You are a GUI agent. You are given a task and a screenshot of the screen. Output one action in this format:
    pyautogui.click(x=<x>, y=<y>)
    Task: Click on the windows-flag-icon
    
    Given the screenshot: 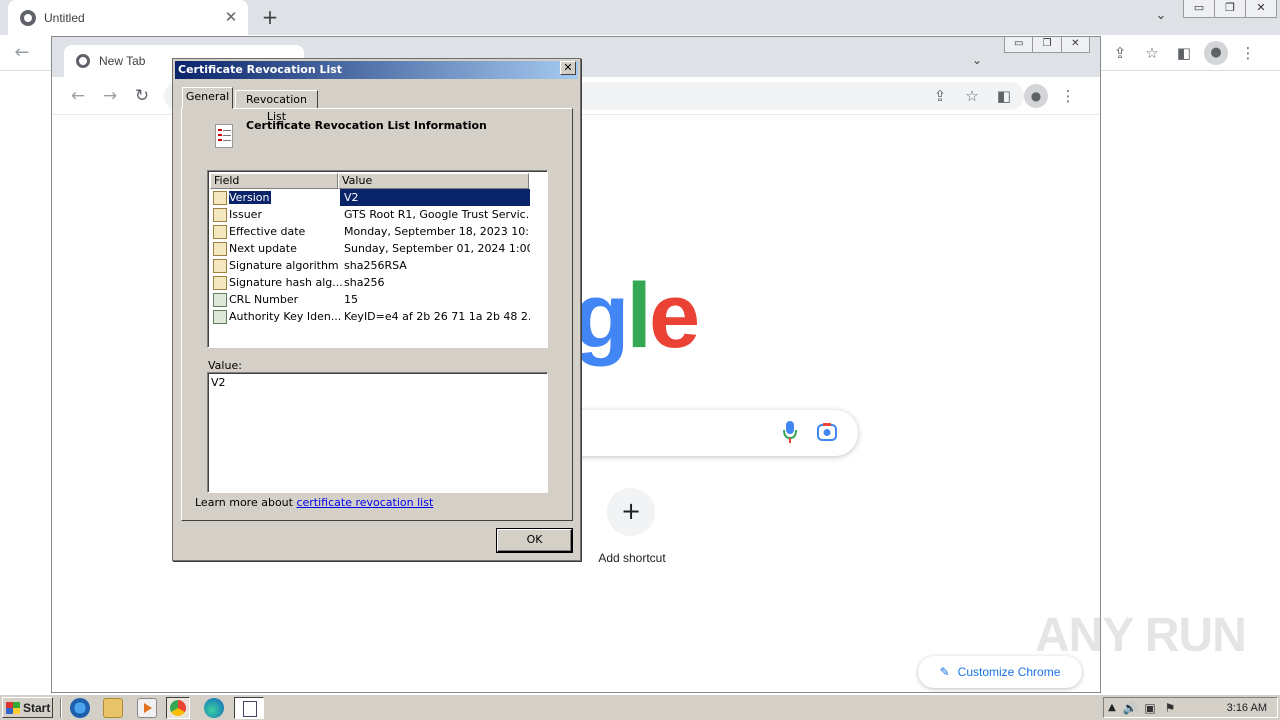 What is the action you would take?
    pyautogui.click(x=13, y=707)
    